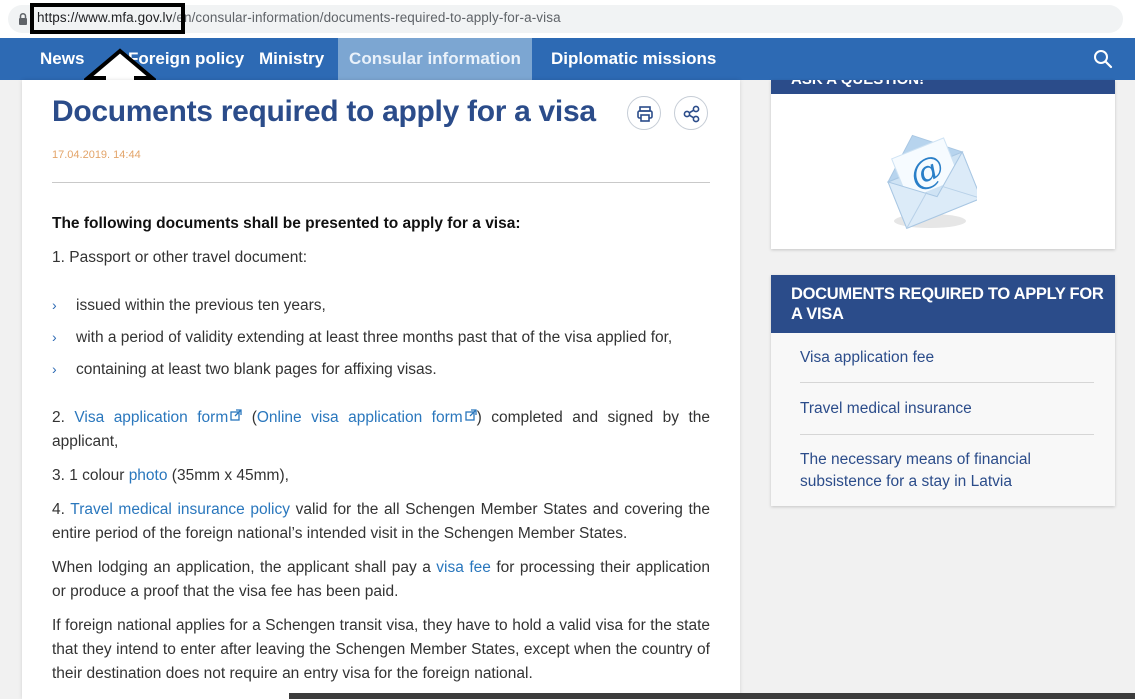 The image size is (1135, 699). I want to click on nav-diplomatic-missions: Diplomatic missions, so click(633, 59).